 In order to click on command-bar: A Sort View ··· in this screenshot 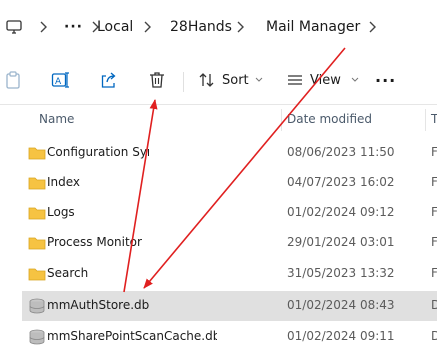, I will do `click(218, 80)`.